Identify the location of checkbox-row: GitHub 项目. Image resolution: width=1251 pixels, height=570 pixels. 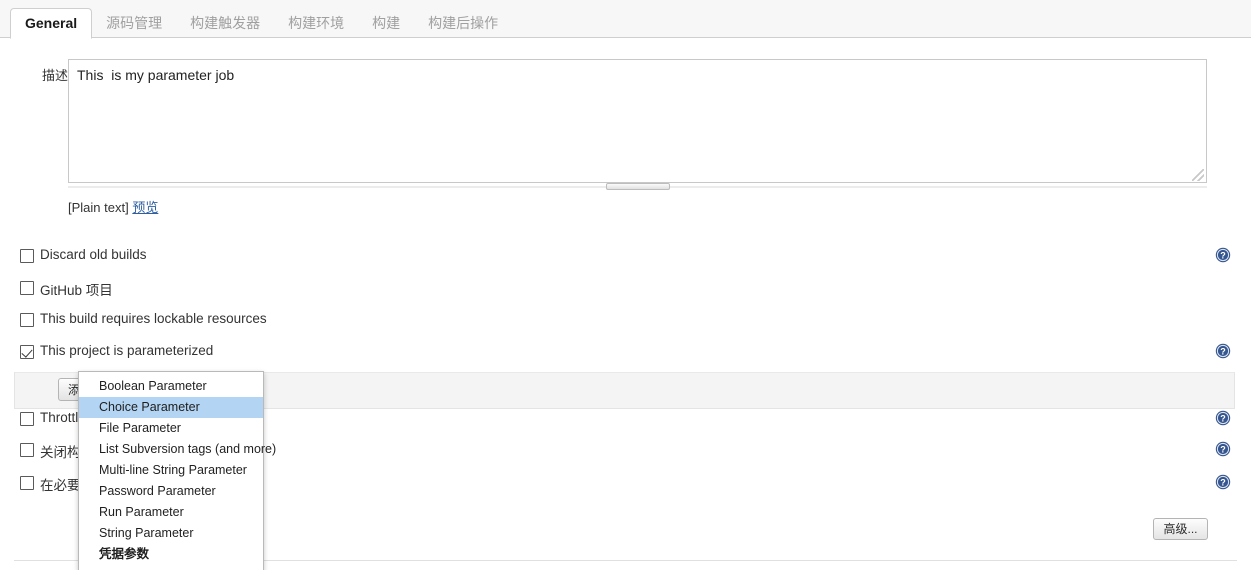
(625, 292).